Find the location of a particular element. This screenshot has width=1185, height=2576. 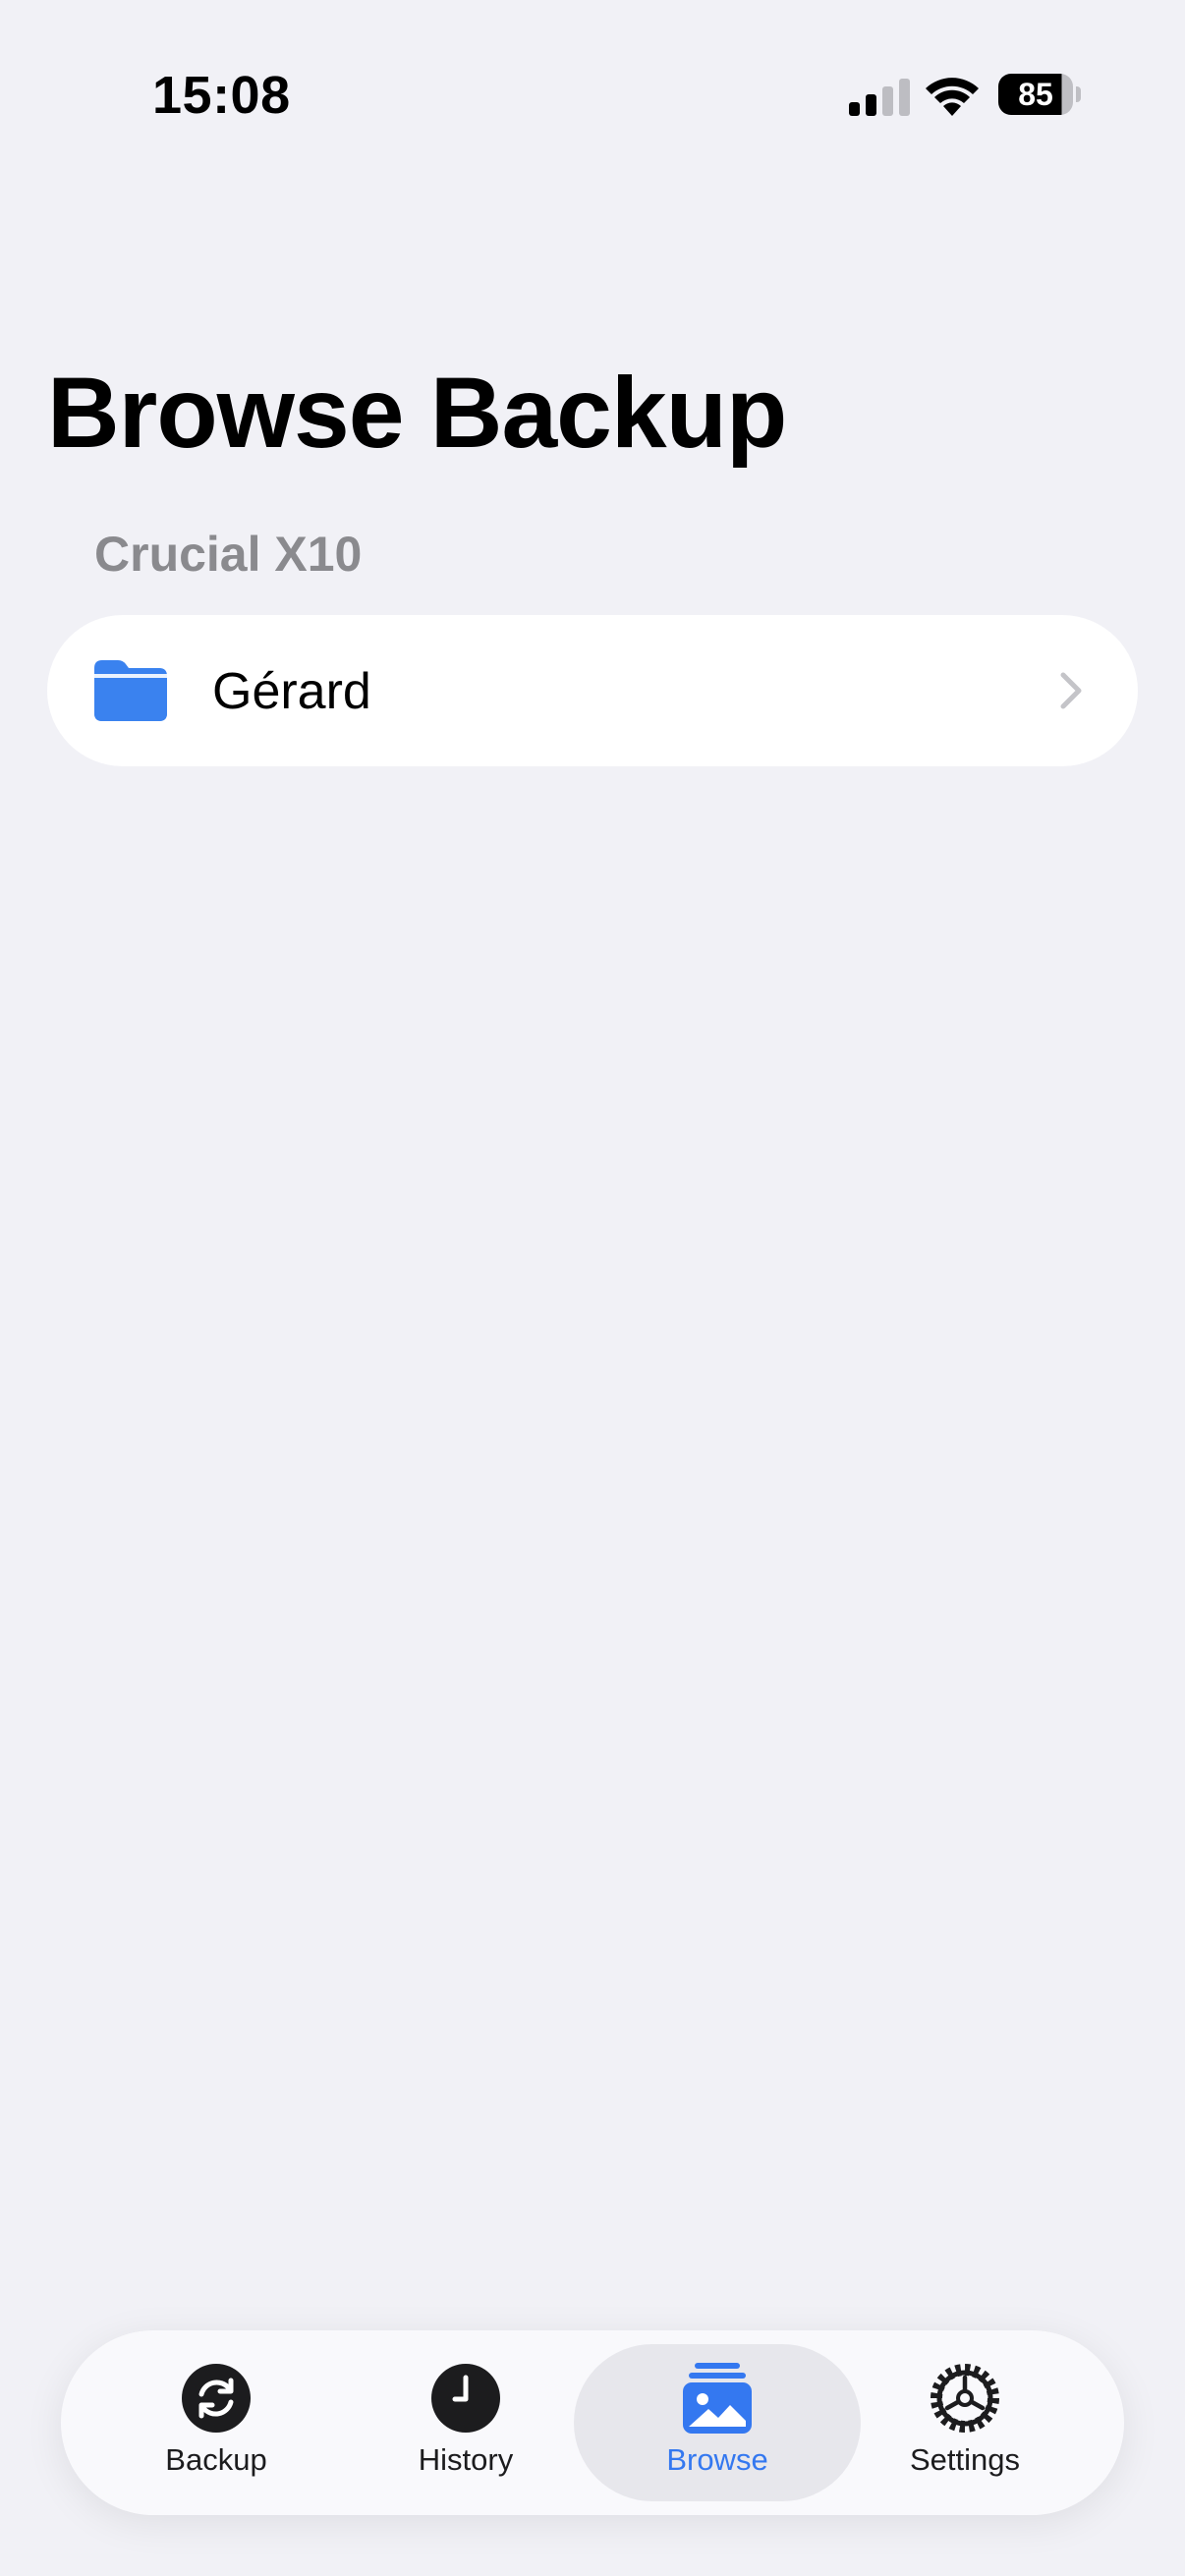

tab-settings: Settings is located at coordinates (965, 2422).